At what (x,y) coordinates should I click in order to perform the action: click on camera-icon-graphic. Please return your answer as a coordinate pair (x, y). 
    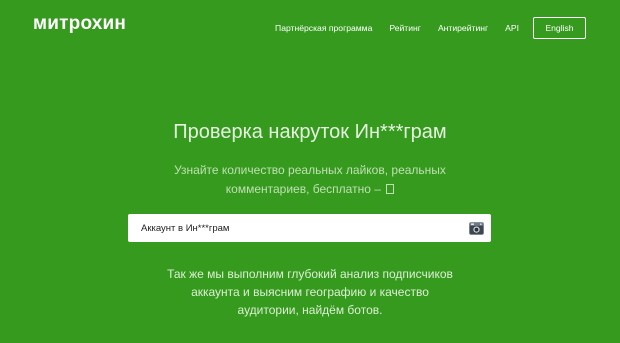
    Looking at the image, I should click on (476, 228).